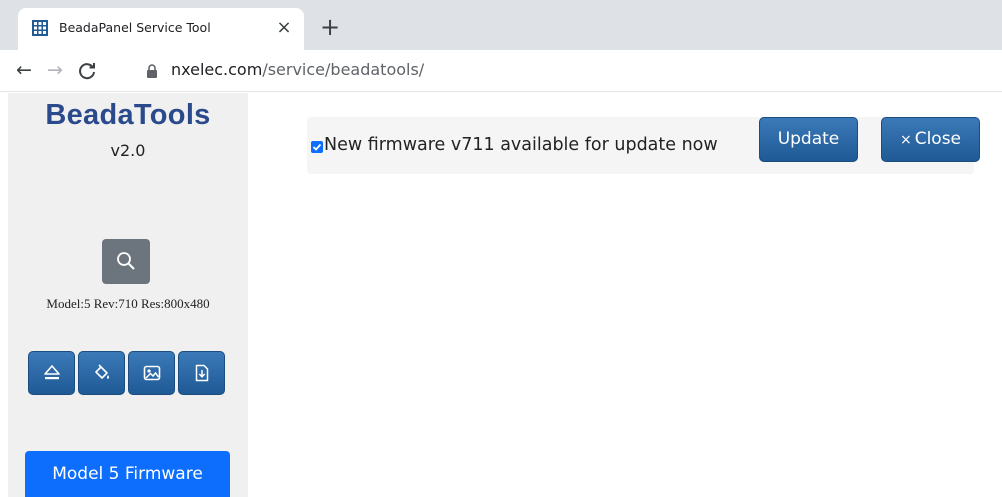 This screenshot has width=1002, height=497. I want to click on app-version: v2.0, so click(128, 150).